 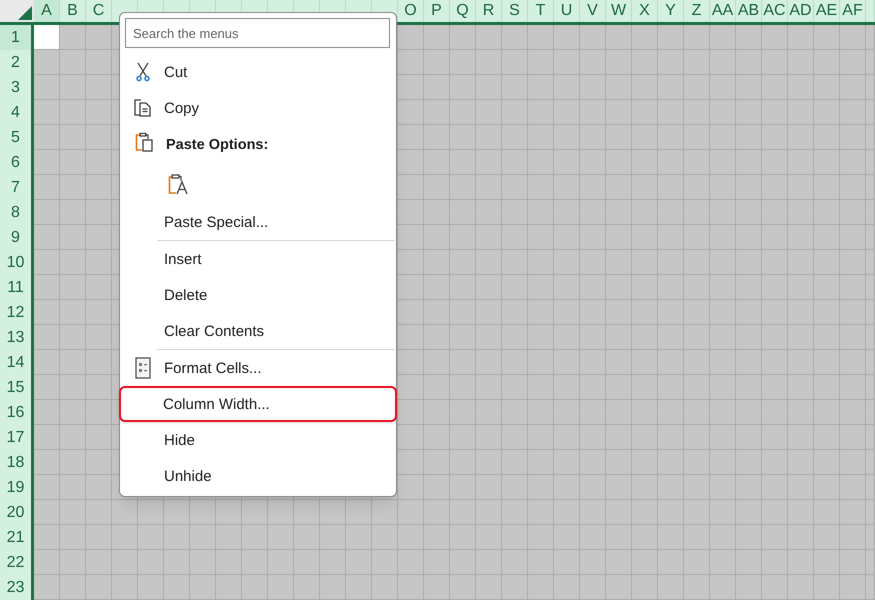 What do you see at coordinates (17, 538) in the screenshot?
I see `row-header: 21` at bounding box center [17, 538].